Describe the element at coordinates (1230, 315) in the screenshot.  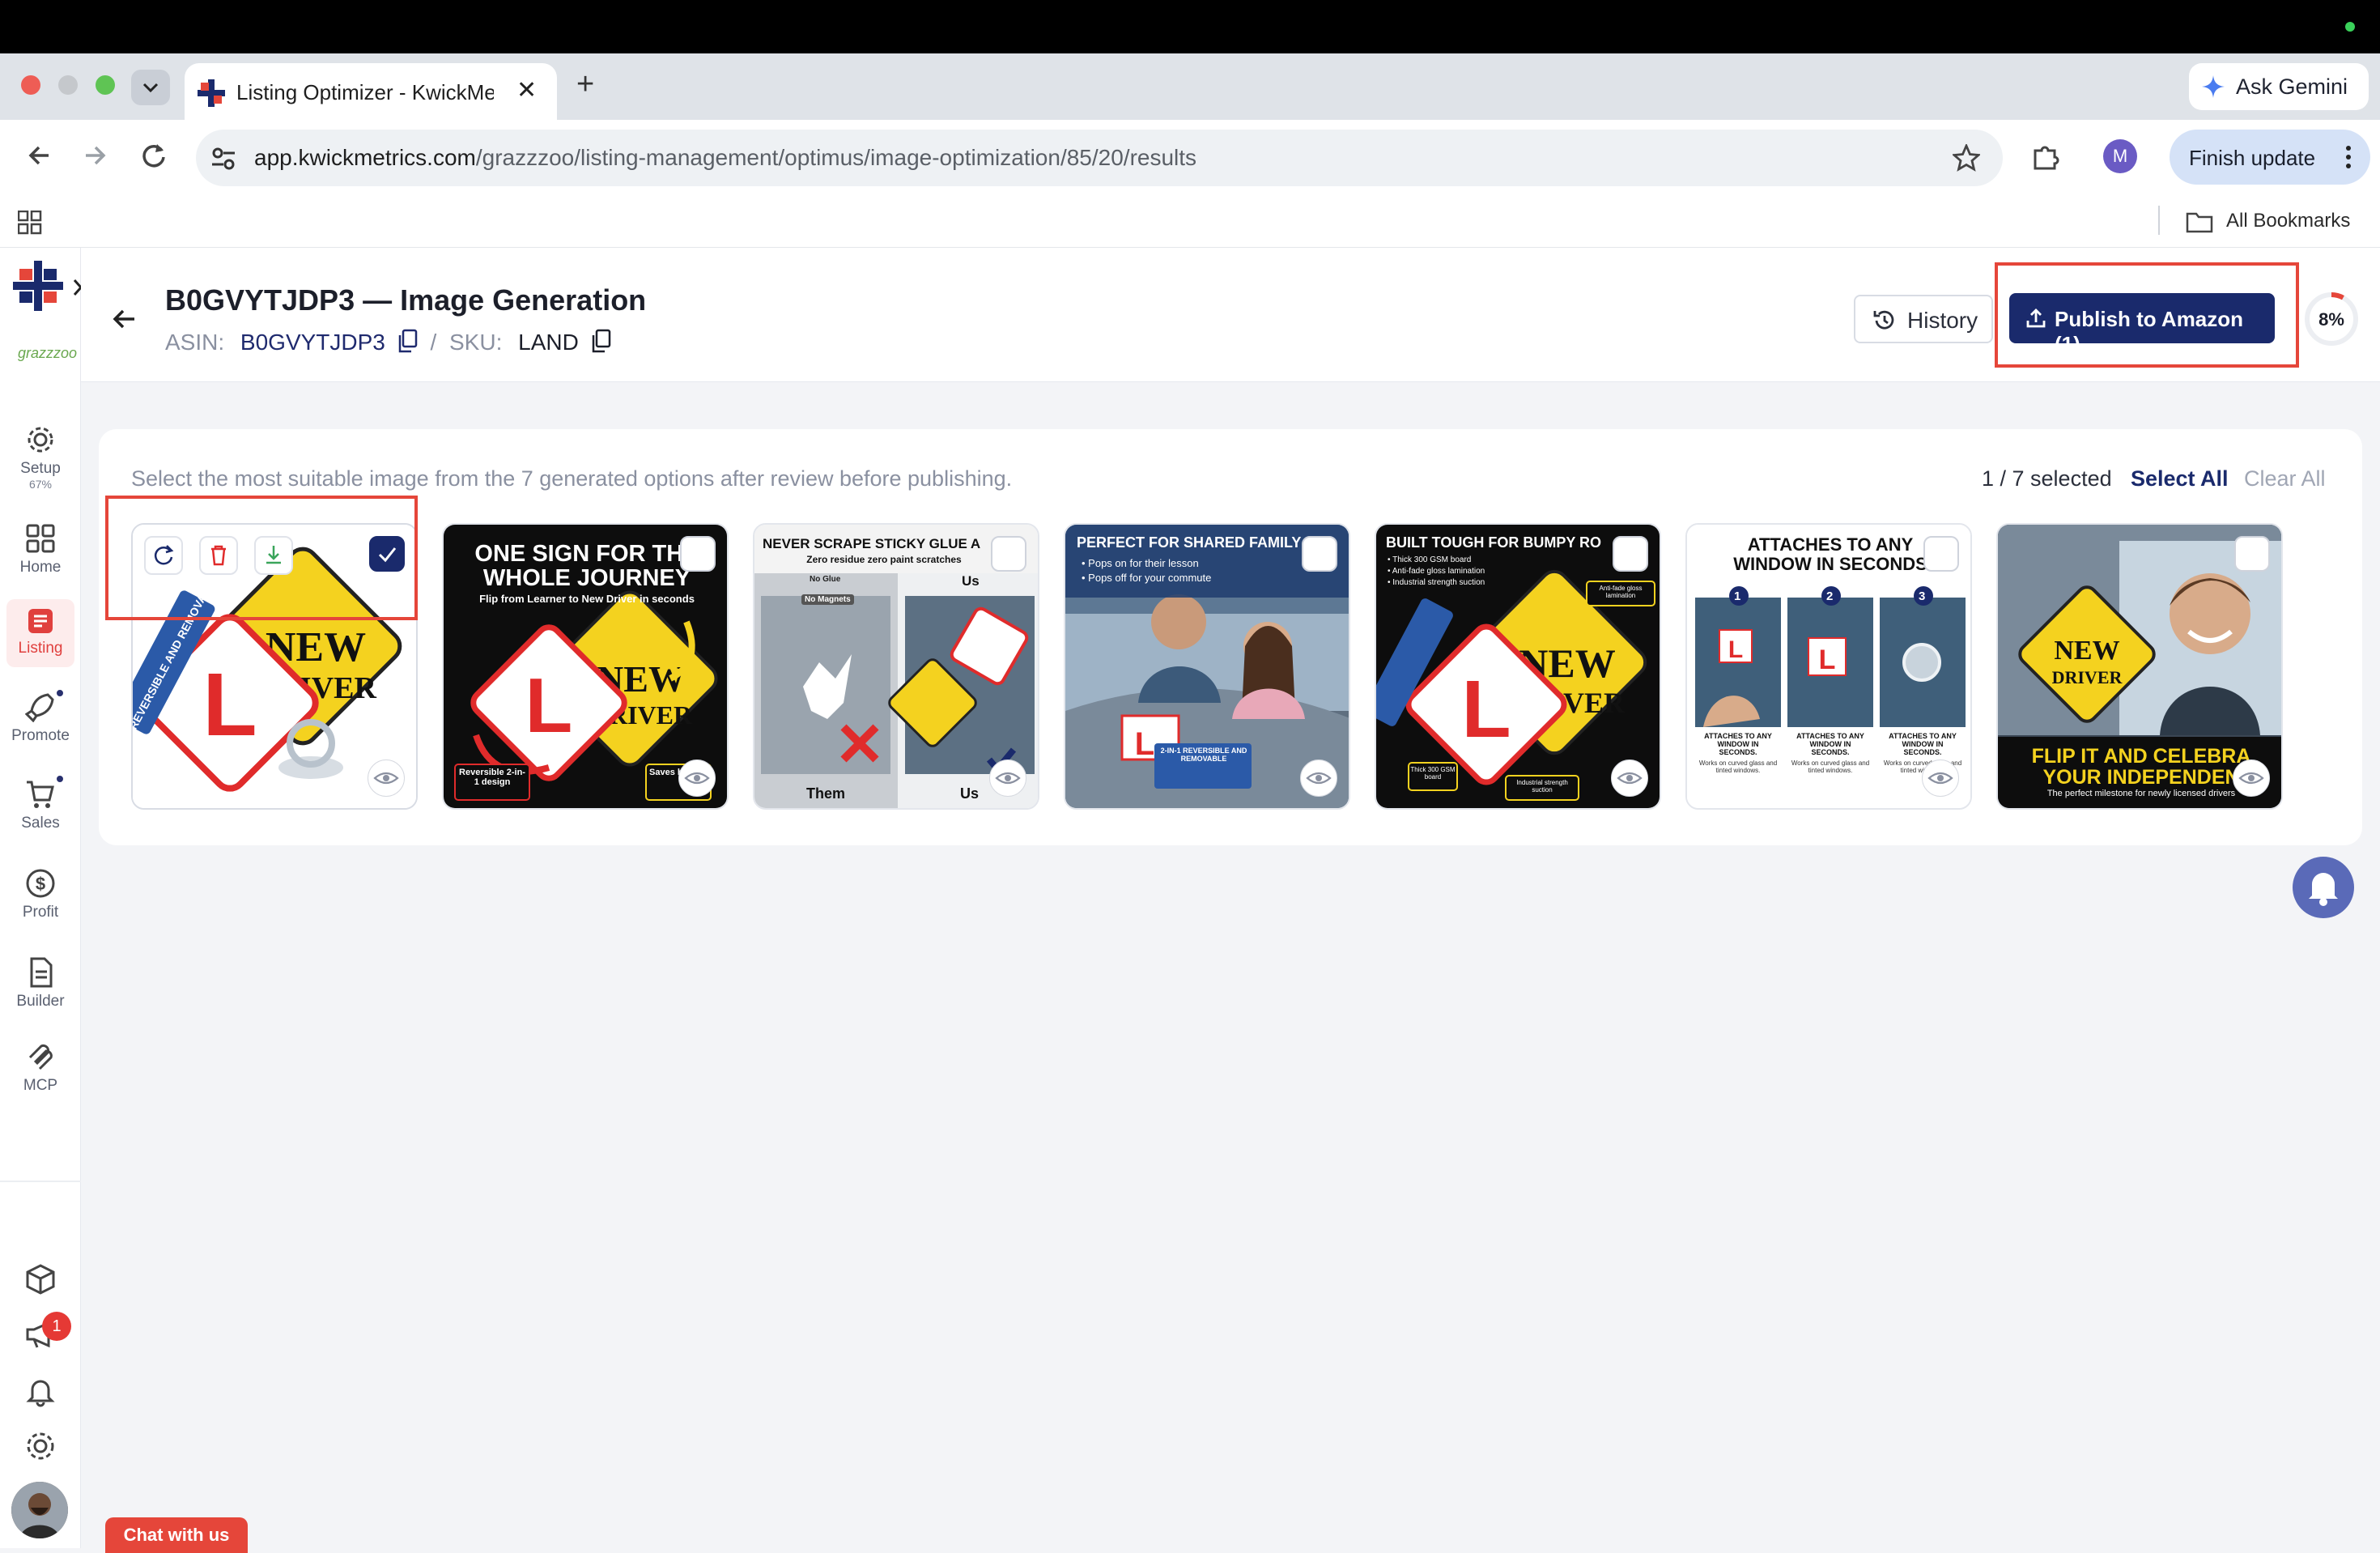
I see `page-header: B0GVYTJDP3 — Image Generation ASIN` at that location.